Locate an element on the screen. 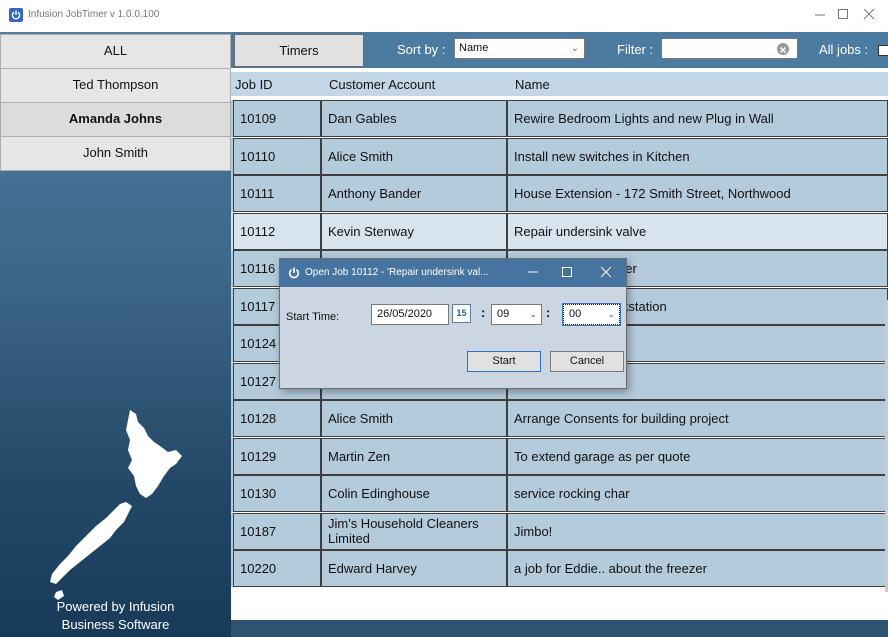 The image size is (888, 637). calendar-day: 15 is located at coordinates (461, 313).